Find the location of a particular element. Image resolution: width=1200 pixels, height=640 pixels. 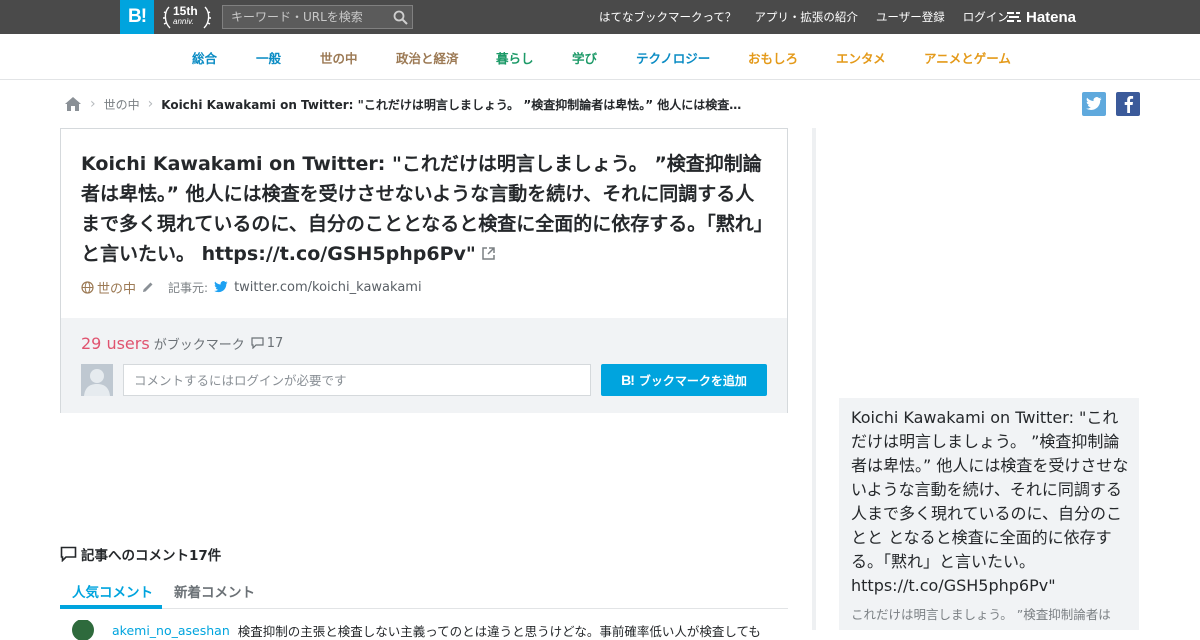

comment-input is located at coordinates (357, 380).